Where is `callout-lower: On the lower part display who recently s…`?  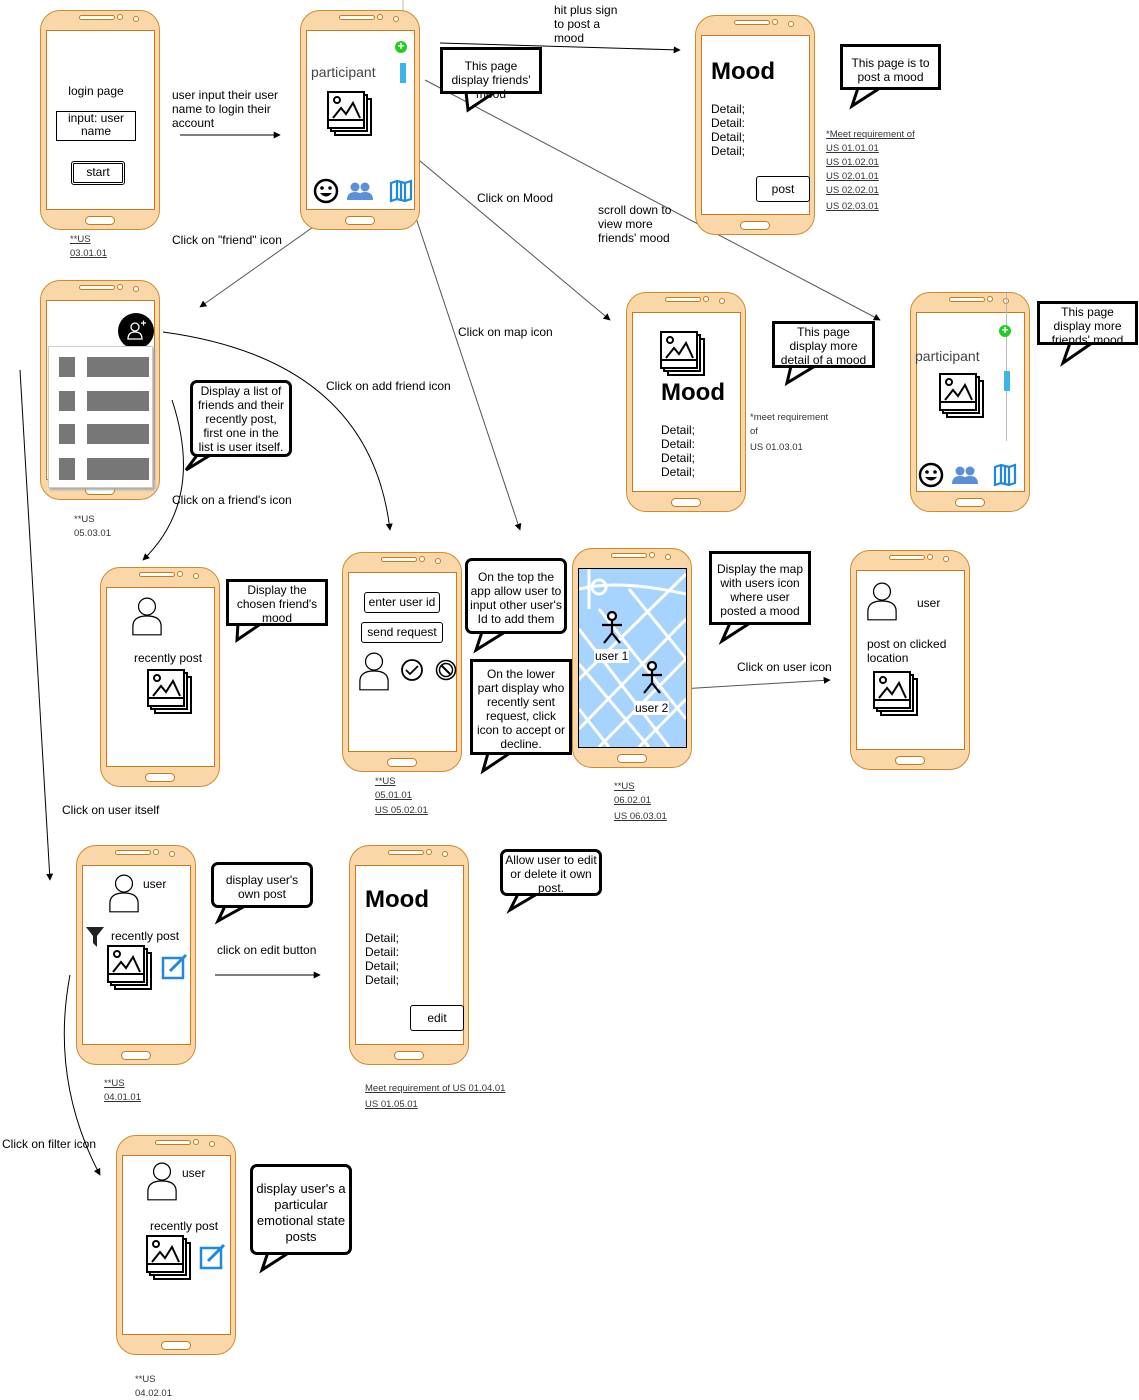 callout-lower: On the lower part display who recently s… is located at coordinates (521, 707).